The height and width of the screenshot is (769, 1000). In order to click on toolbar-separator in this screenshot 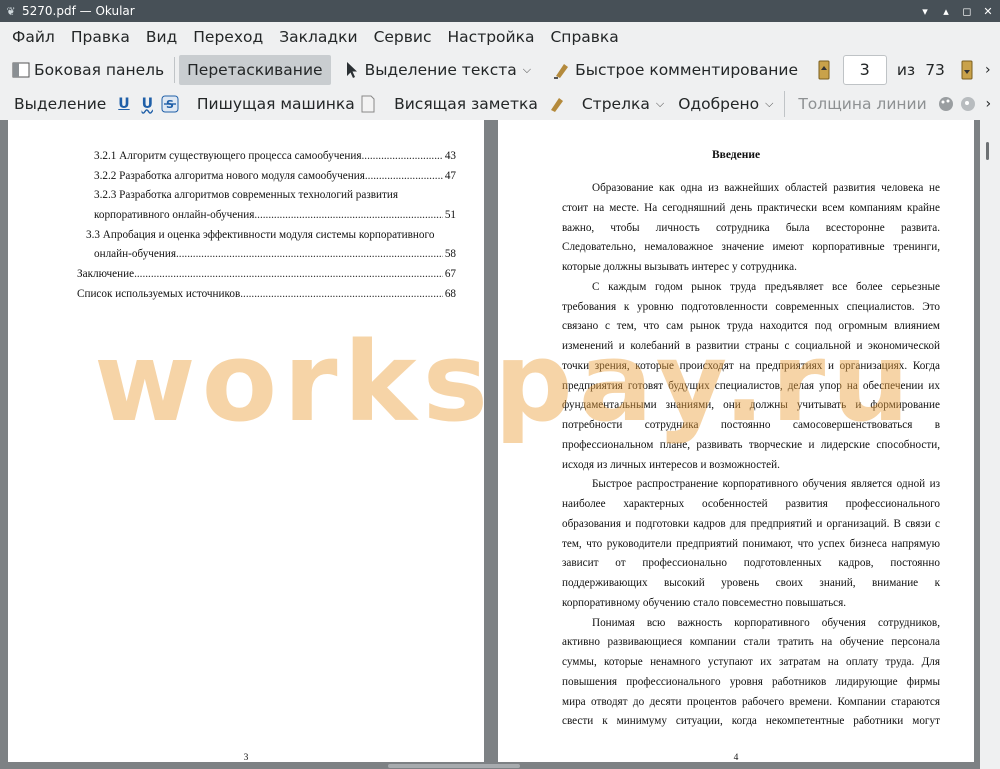, I will do `click(175, 69)`.